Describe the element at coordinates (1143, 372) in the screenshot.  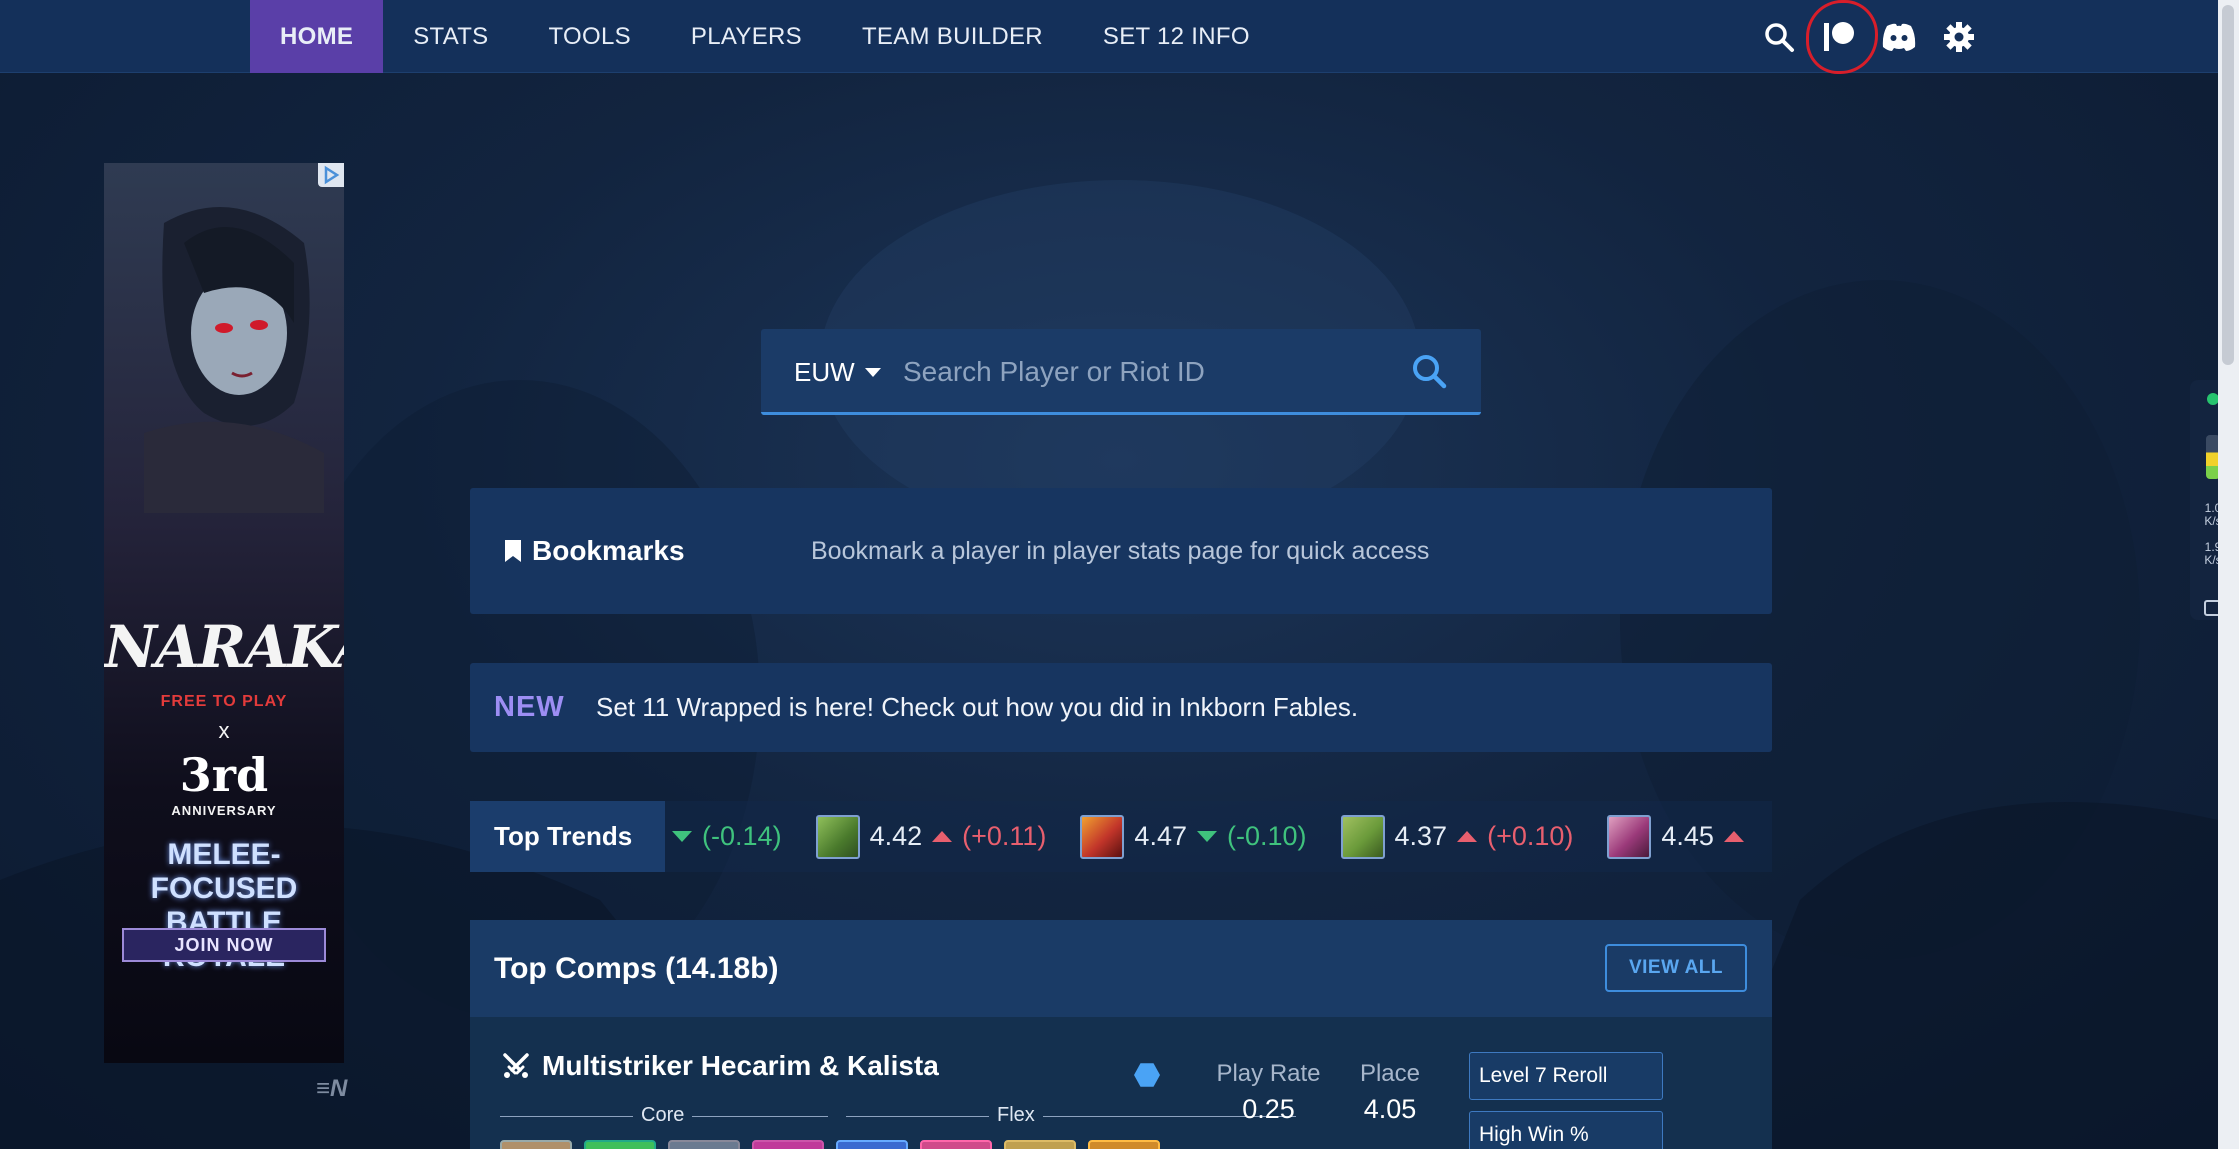
I see `search-input` at that location.